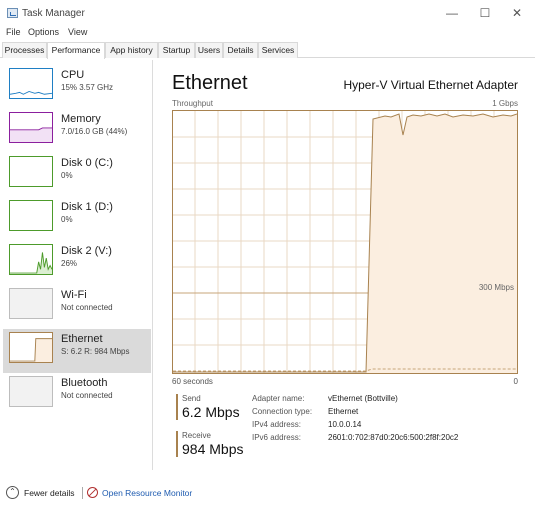 The height and width of the screenshot is (510, 535). Describe the element at coordinates (12, 13) in the screenshot. I see `task-manager-icon` at that location.